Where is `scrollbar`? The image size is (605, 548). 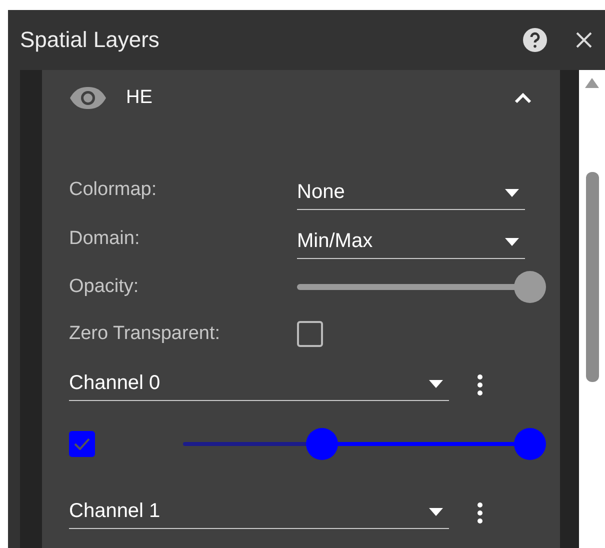
scrollbar is located at coordinates (592, 309).